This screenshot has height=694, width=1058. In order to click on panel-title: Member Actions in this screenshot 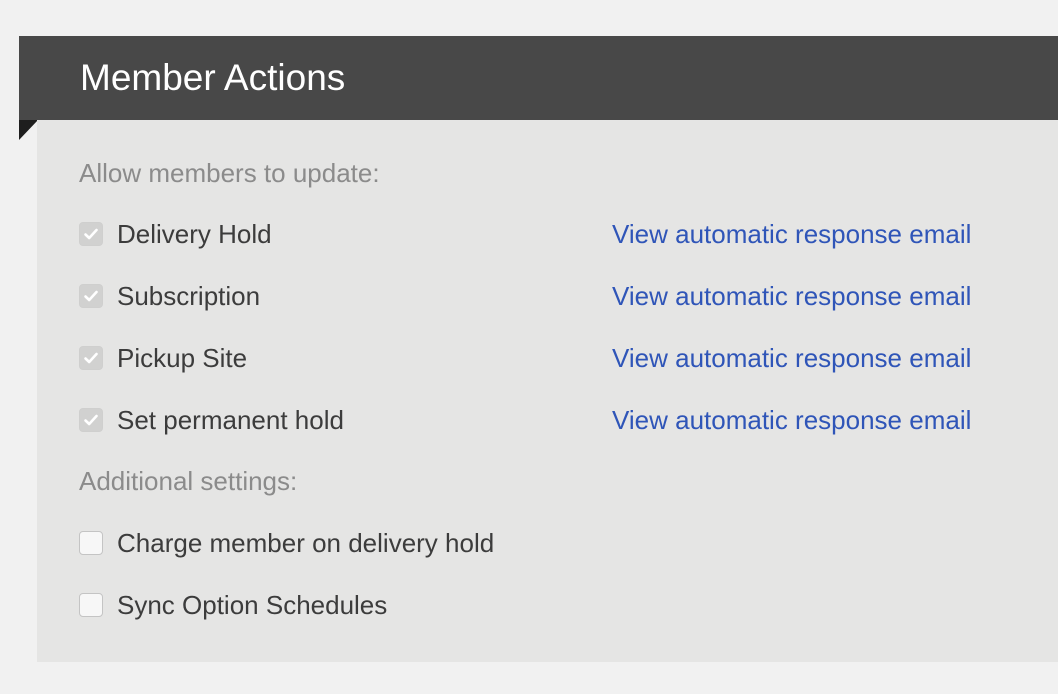, I will do `click(213, 77)`.